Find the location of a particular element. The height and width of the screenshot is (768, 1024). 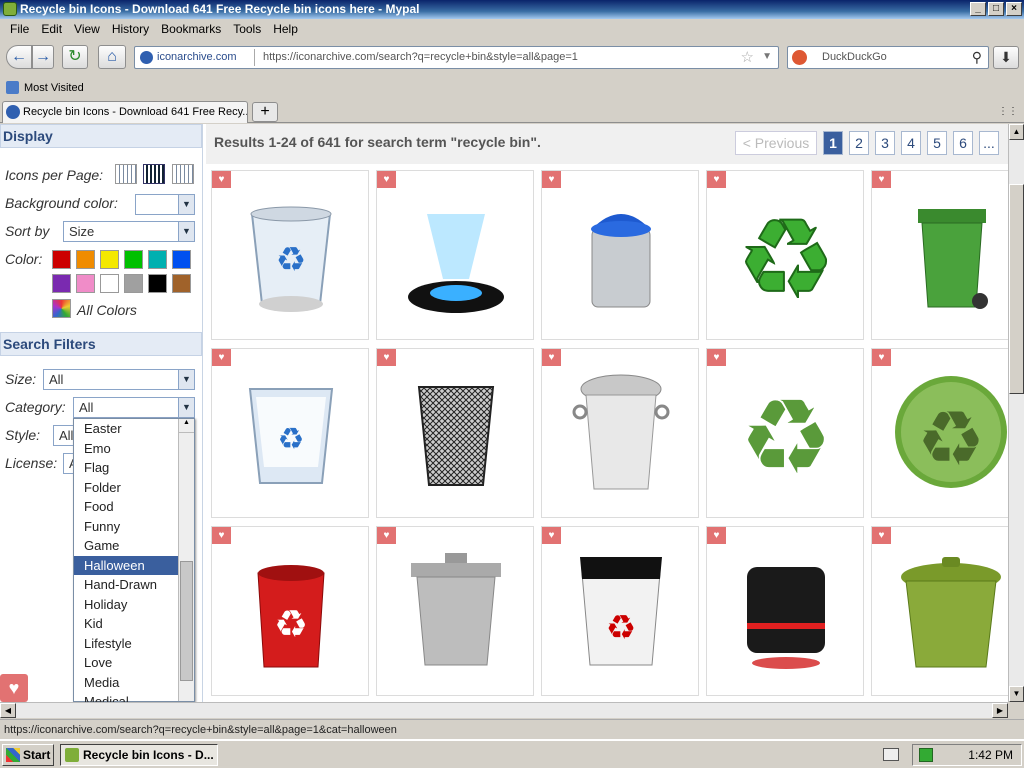

page-button: 1 is located at coordinates (833, 143).